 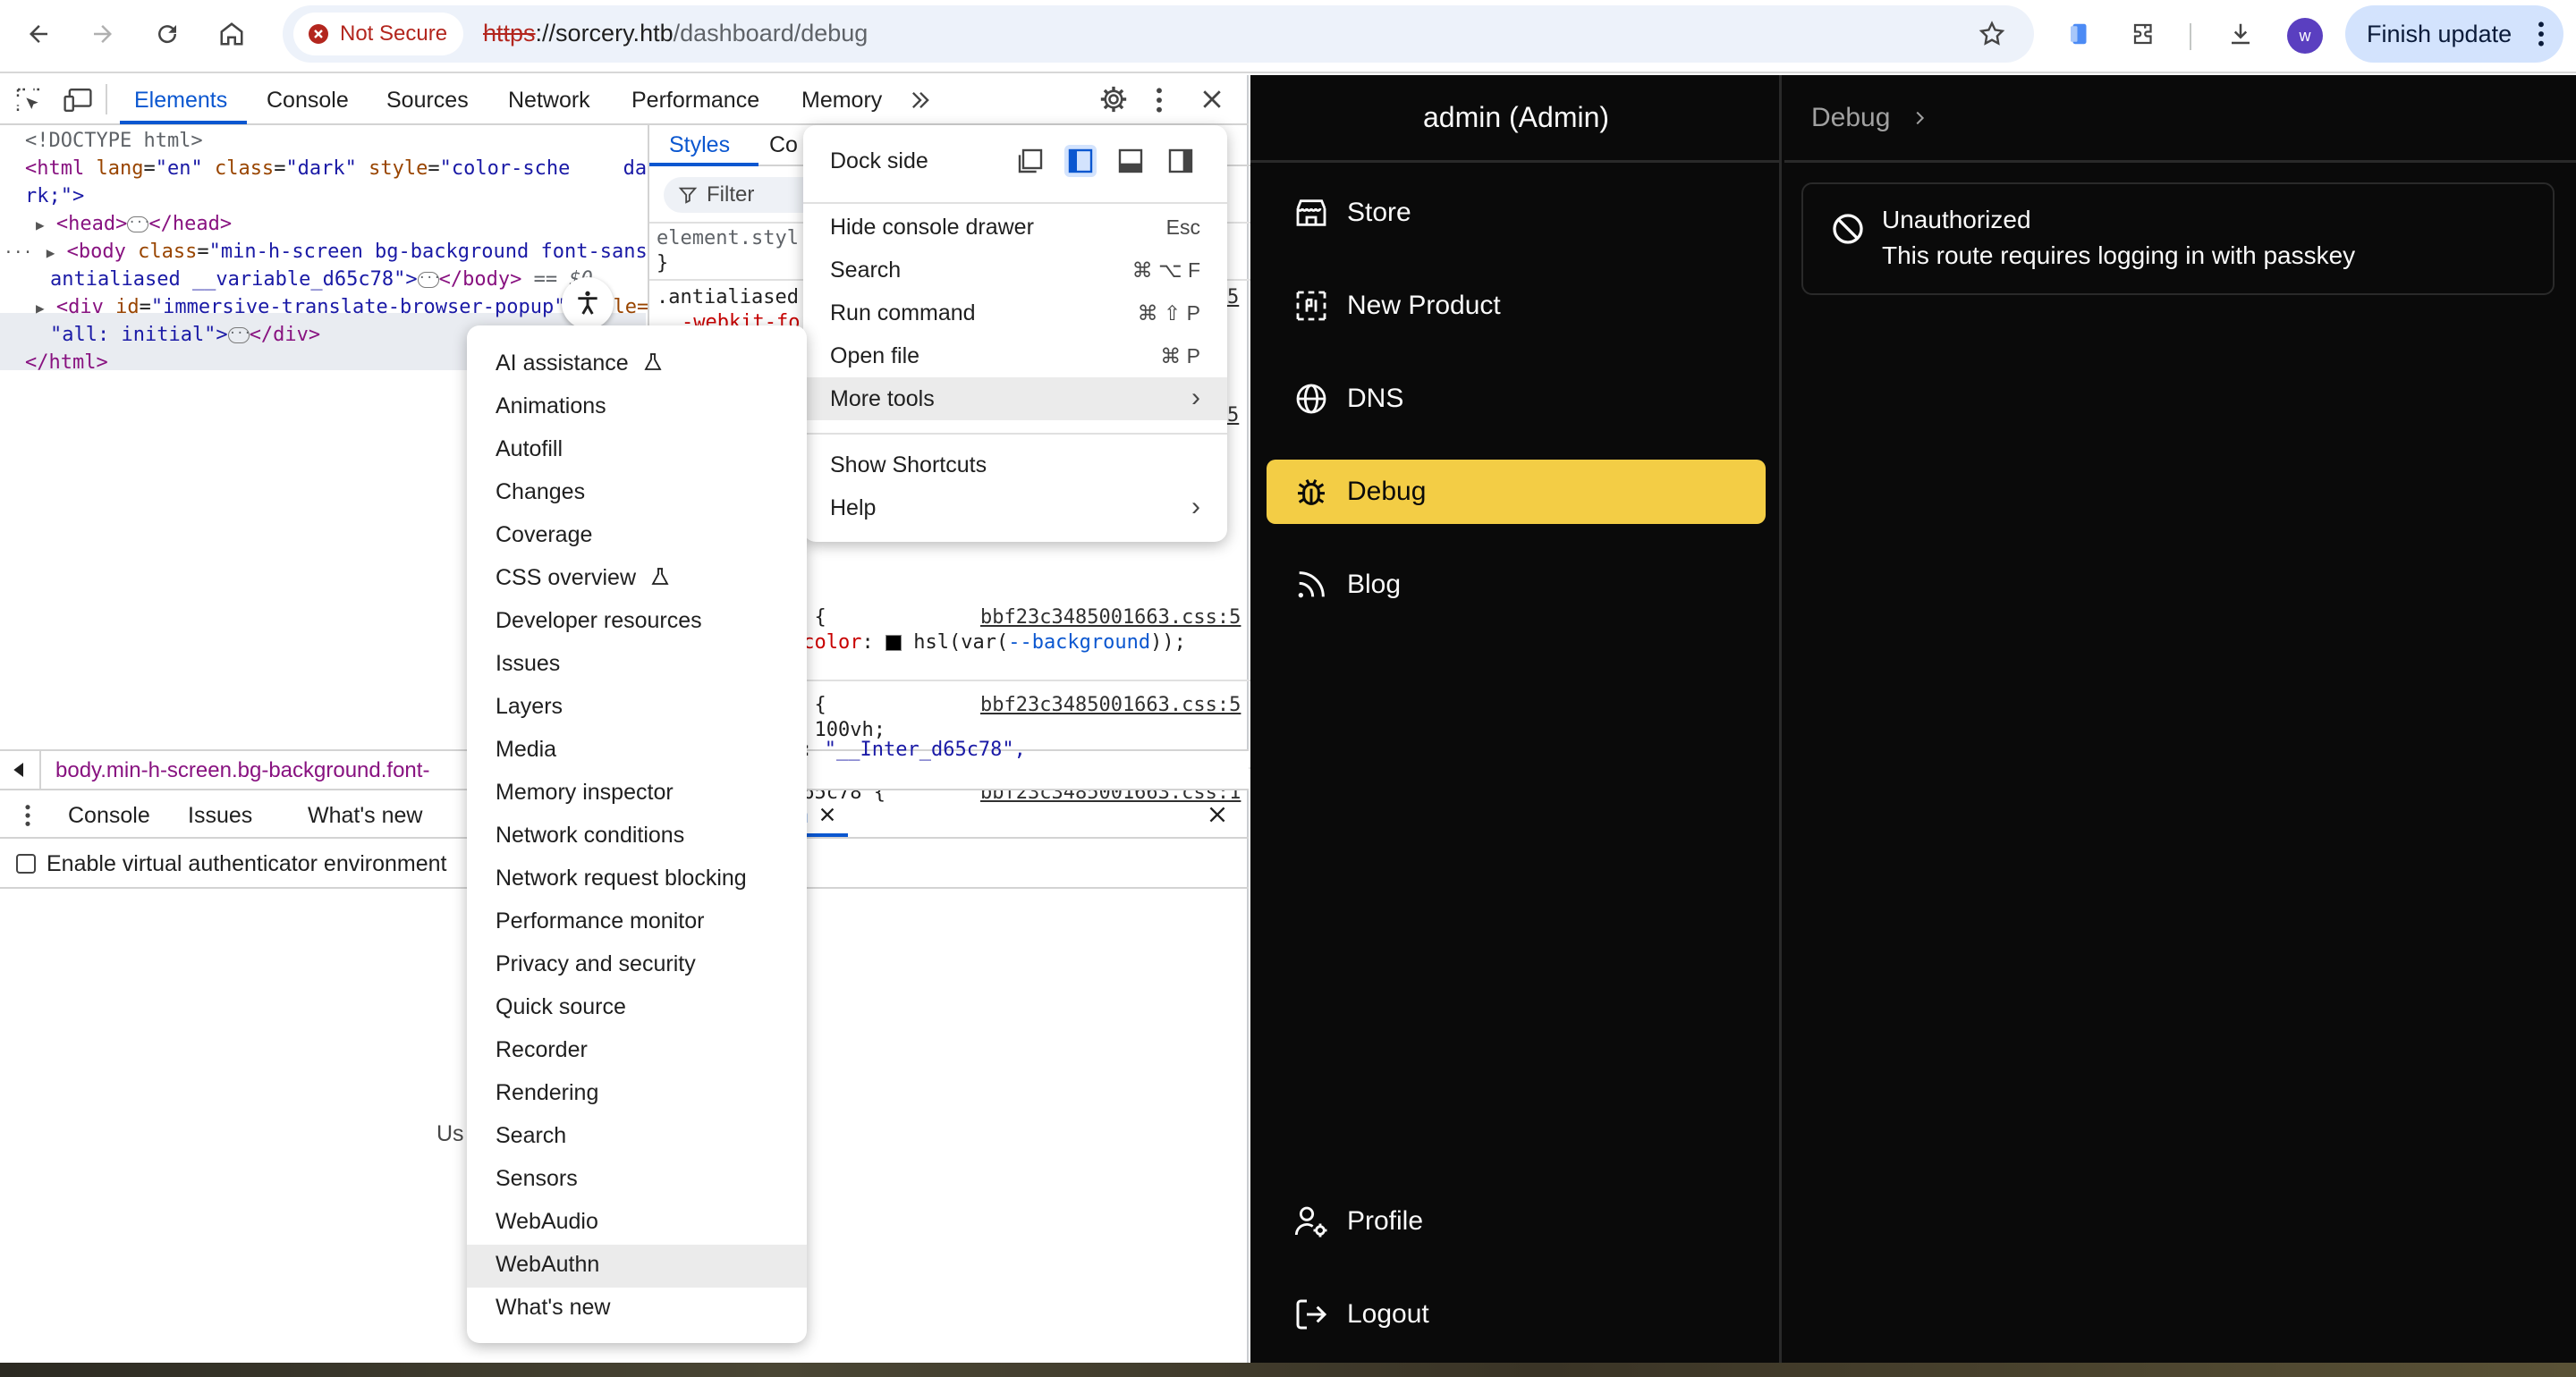 I want to click on profile-avatar: w, so click(x=2305, y=36).